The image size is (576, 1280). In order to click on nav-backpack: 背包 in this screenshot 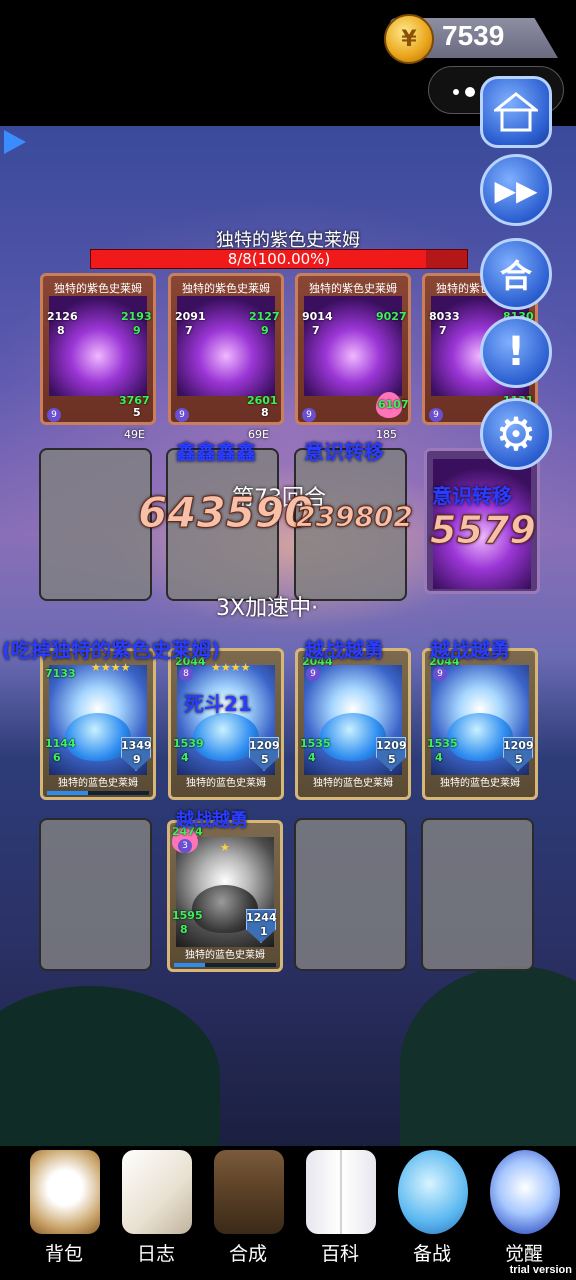, I will do `click(64, 1213)`.